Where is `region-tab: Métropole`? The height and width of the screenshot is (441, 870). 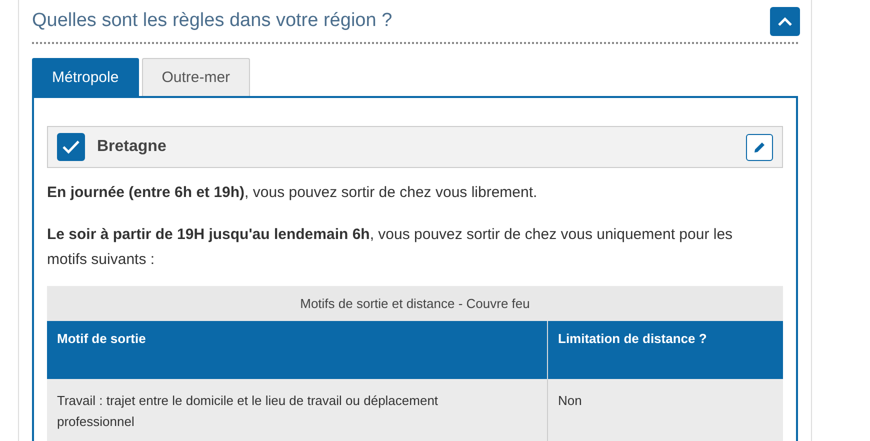
region-tab: Métropole is located at coordinates (85, 77).